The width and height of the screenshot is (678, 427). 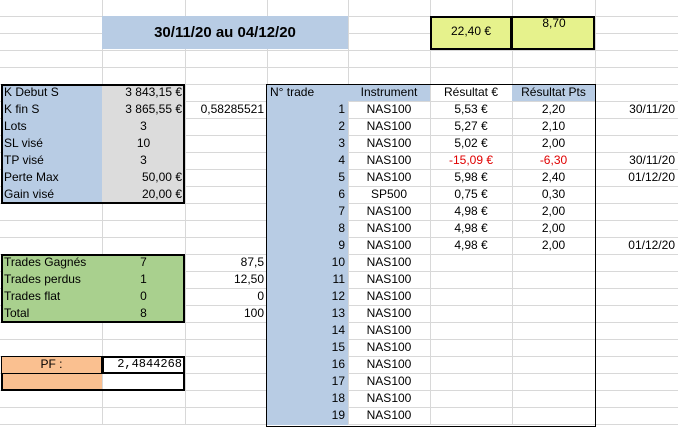 What do you see at coordinates (51, 313) in the screenshot?
I see `stats-label: Total` at bounding box center [51, 313].